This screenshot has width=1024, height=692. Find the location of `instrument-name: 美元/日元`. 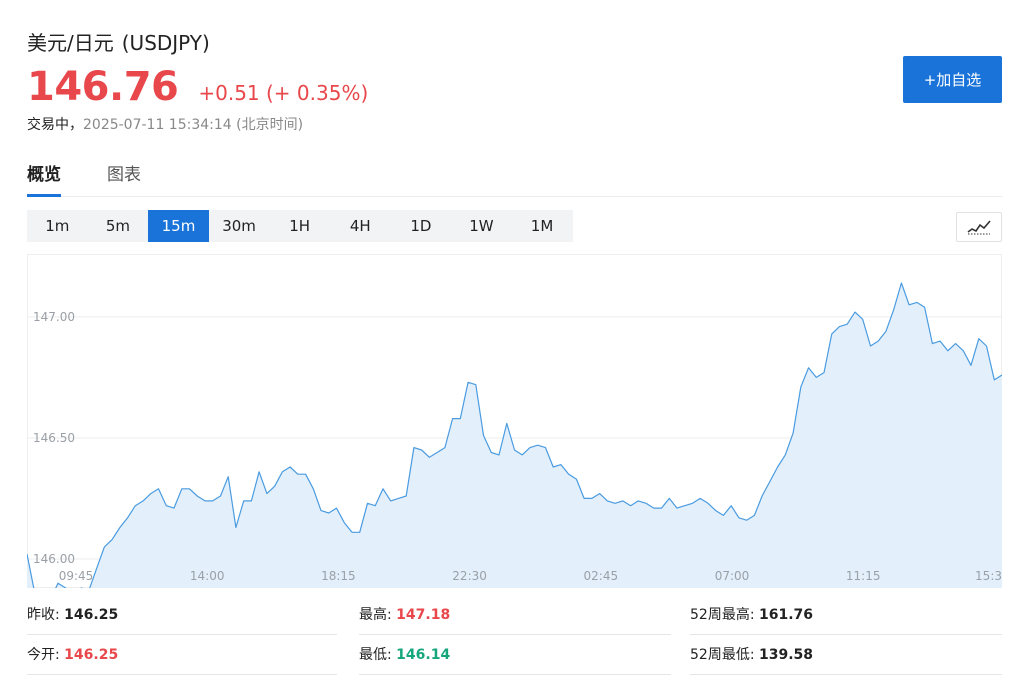

instrument-name: 美元/日元 is located at coordinates (70, 43).